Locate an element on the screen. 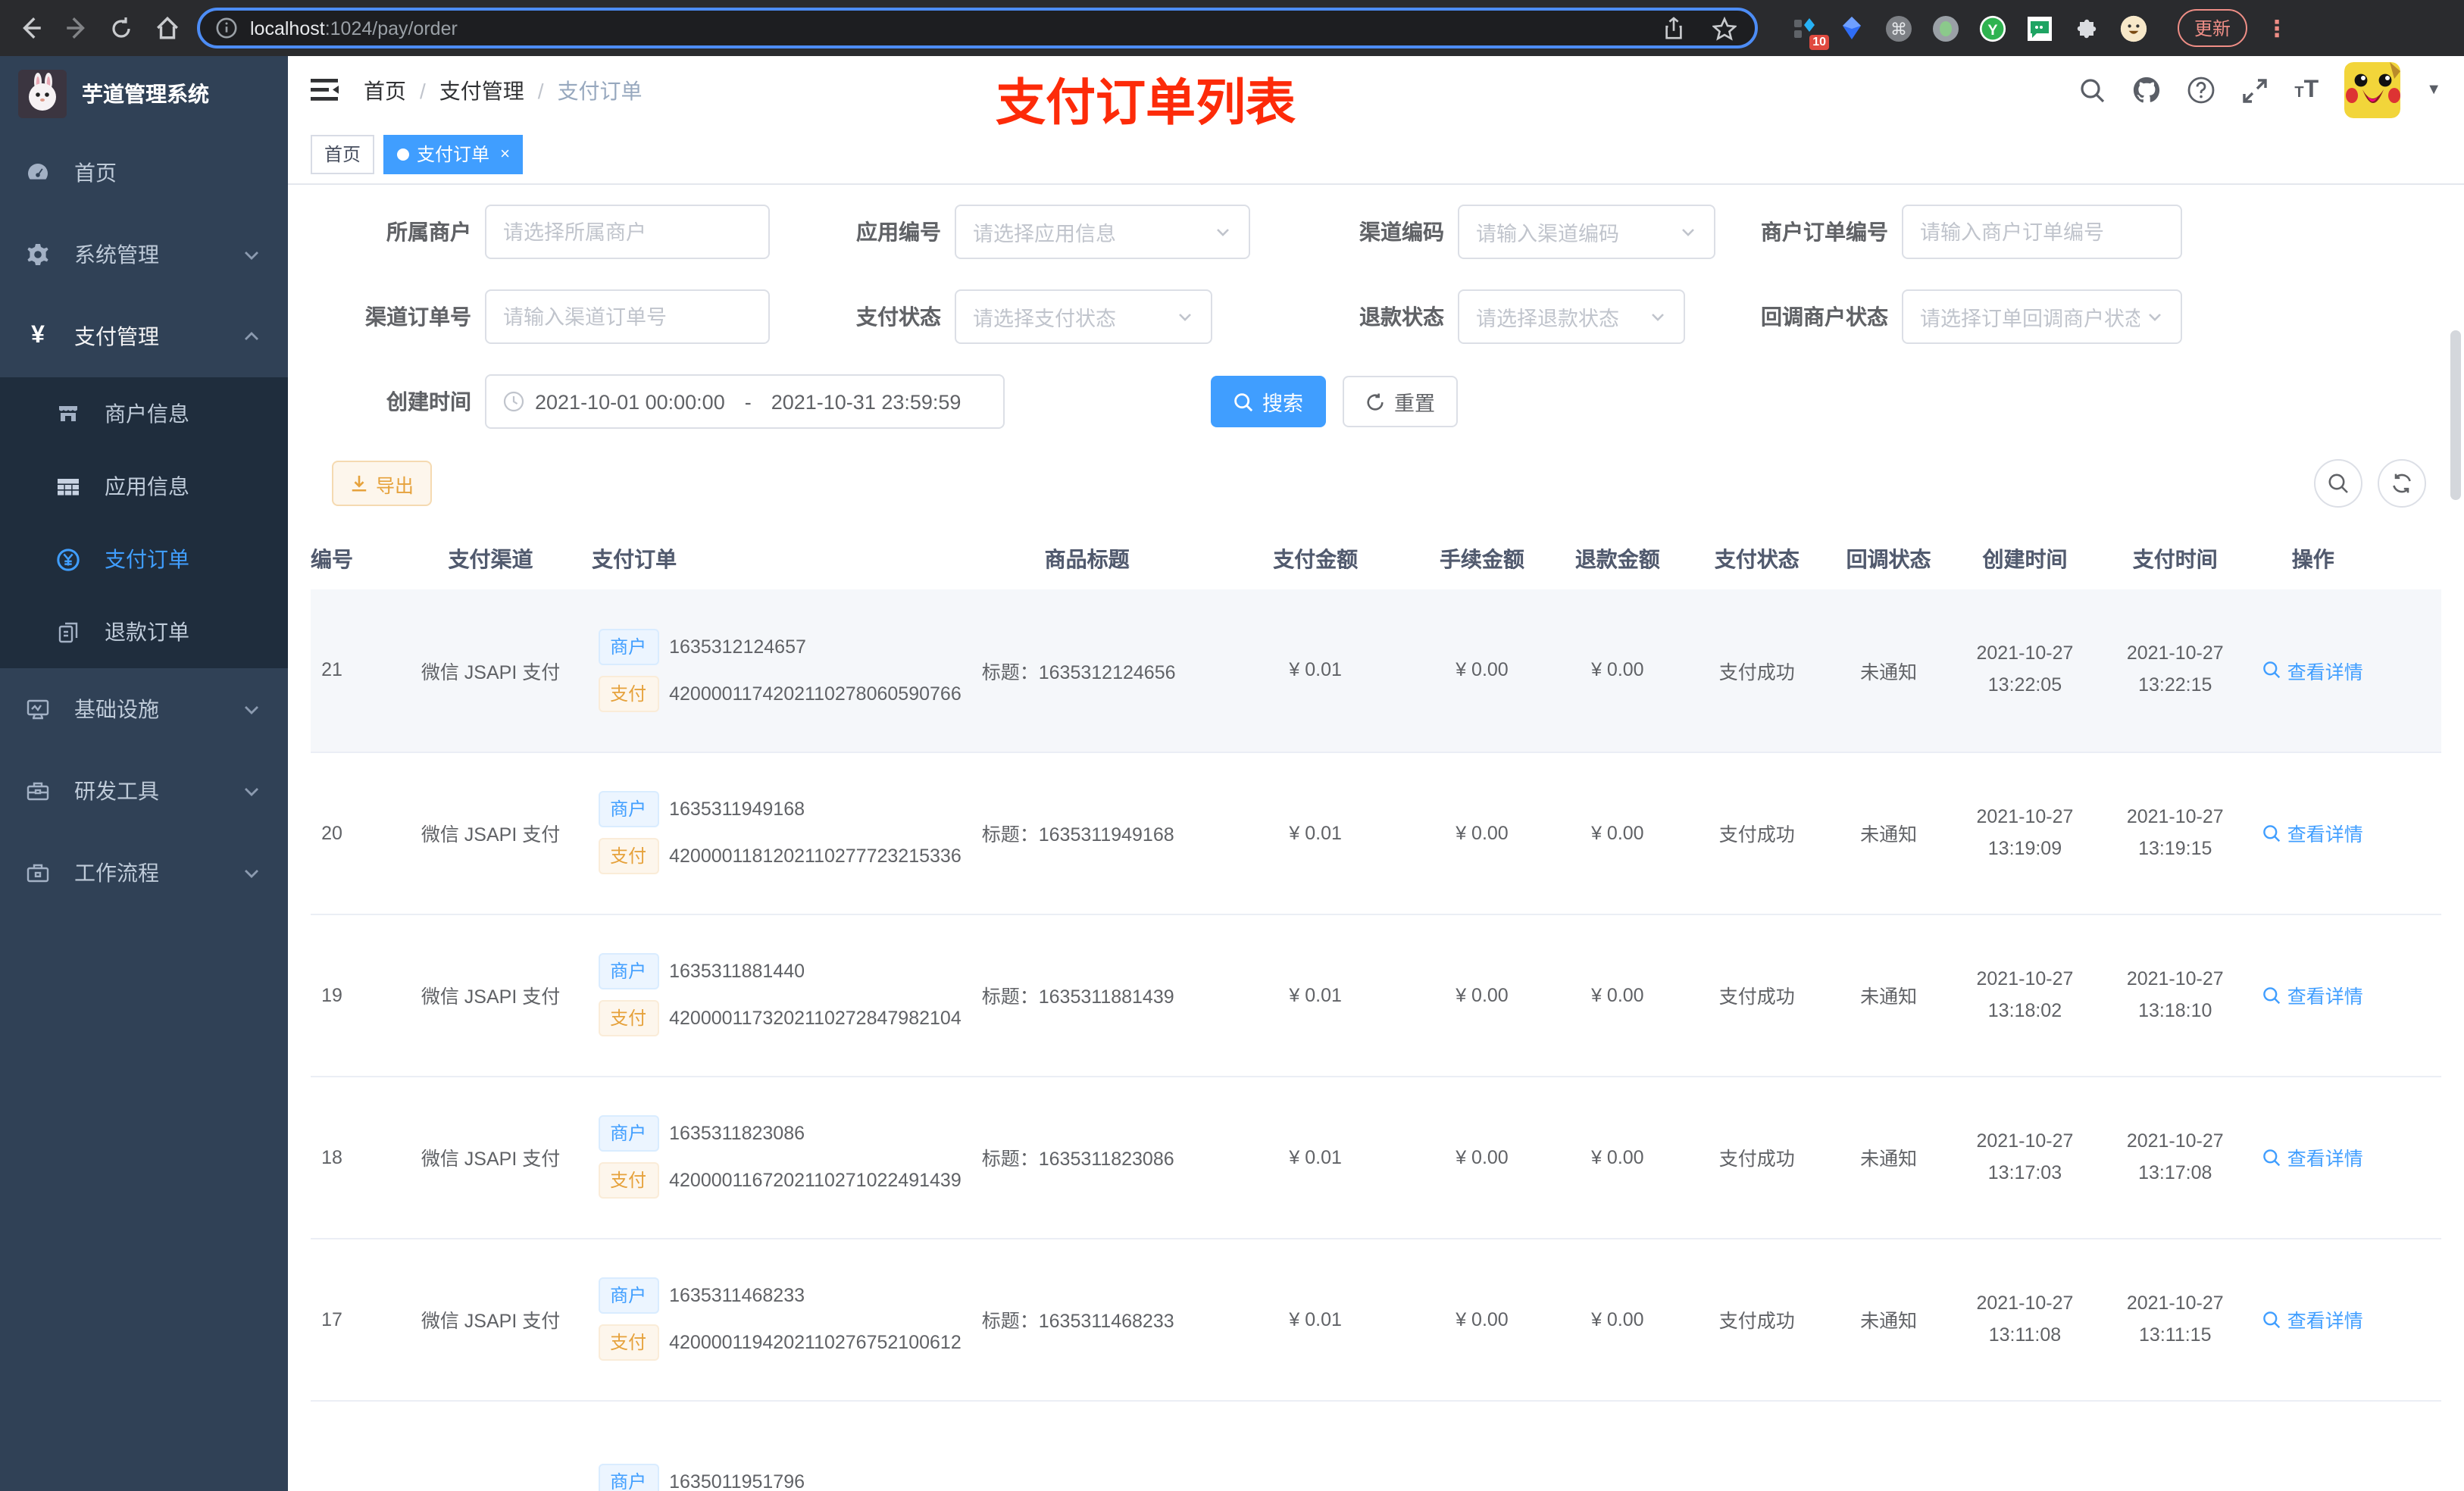 Image resolution: width=2464 pixels, height=1491 pixels. column-header-3: 支付订单 is located at coordinates (634, 559).